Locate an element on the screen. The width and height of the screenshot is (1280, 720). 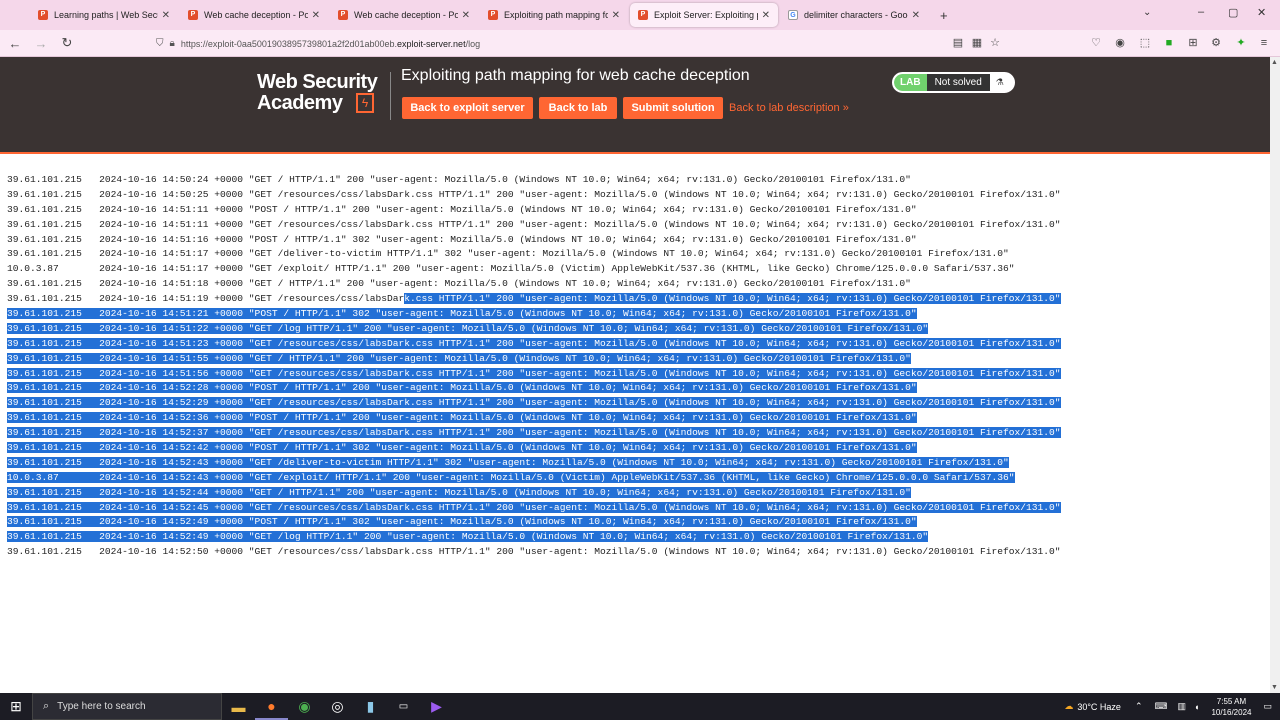
lightning-icon: ϟ is located at coordinates (365, 103).